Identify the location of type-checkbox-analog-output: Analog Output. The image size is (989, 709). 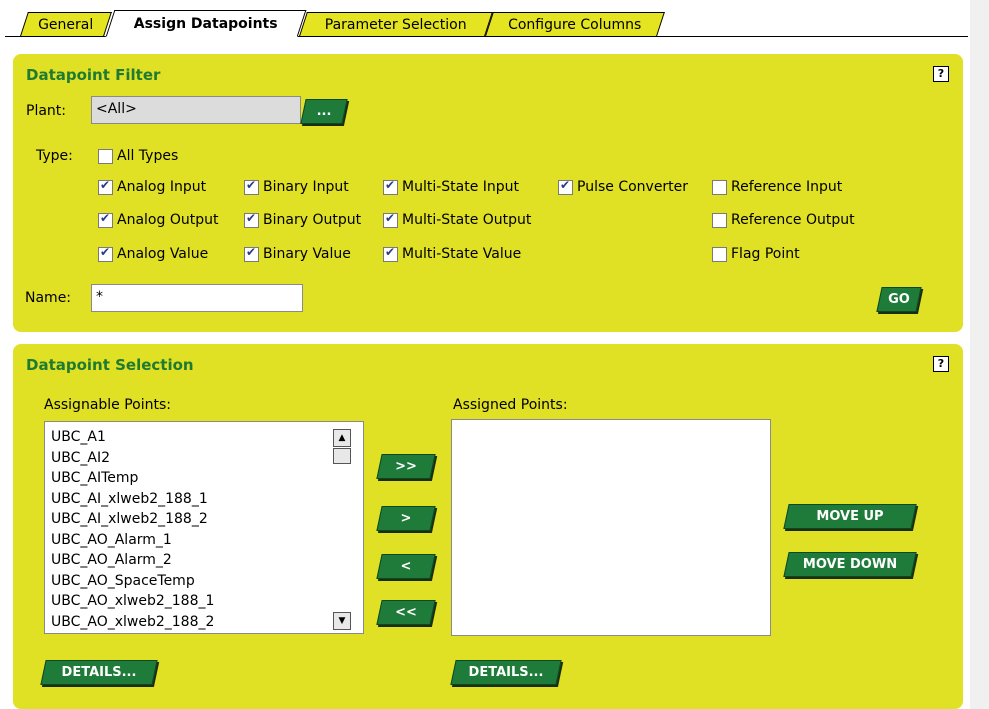
(158, 219).